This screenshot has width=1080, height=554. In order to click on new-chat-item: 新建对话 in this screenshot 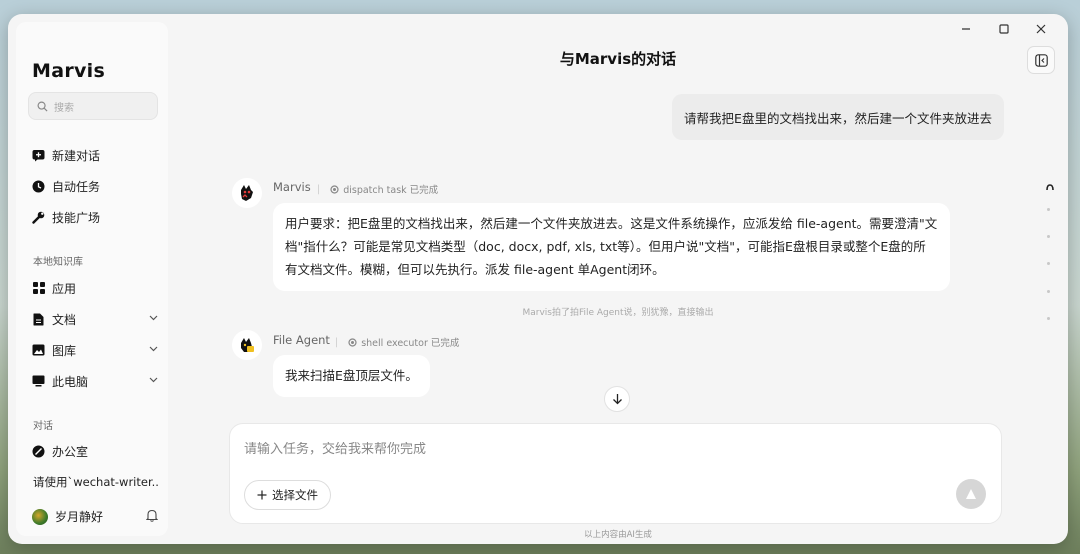, I will do `click(95, 155)`.